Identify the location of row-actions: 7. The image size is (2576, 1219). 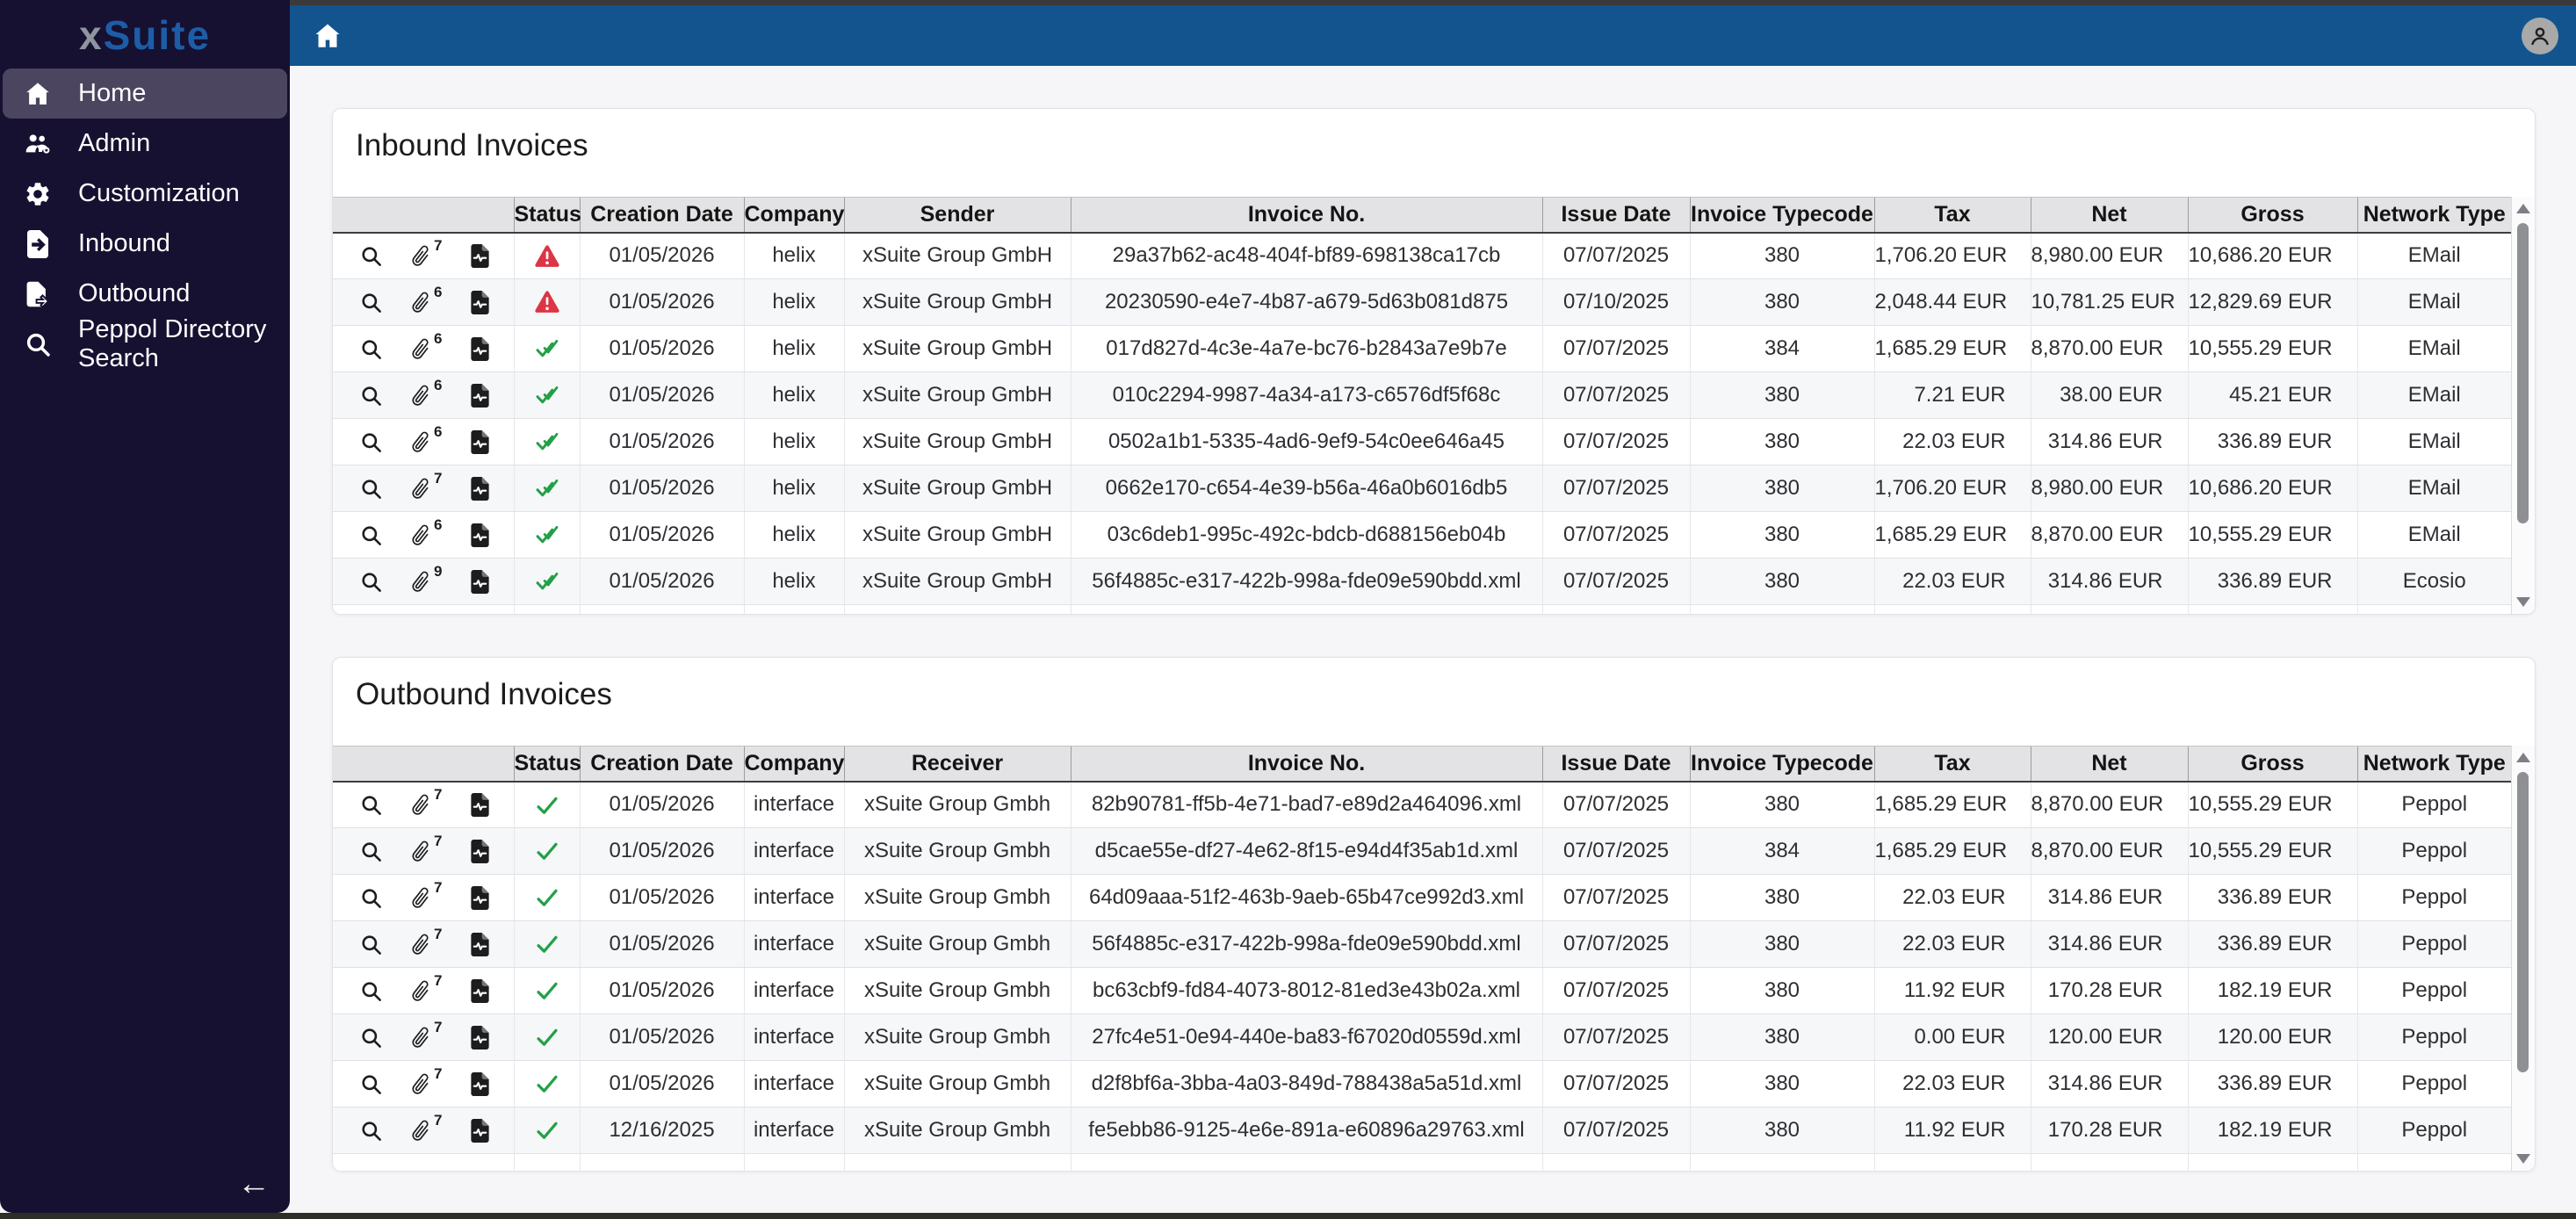
(423, 255).